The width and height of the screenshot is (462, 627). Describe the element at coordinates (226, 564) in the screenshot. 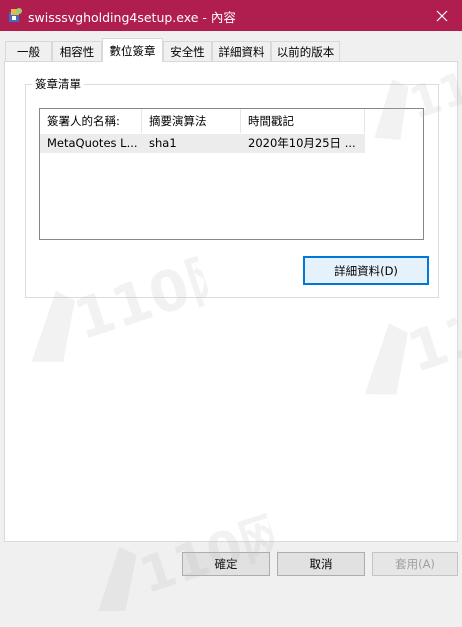

I see `ok-button: 確定` at that location.